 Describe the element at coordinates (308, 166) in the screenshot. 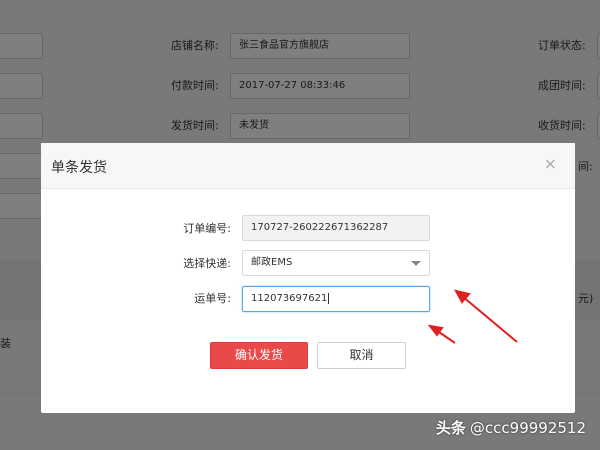

I see `dialog-header: 单条发货 ×` at that location.